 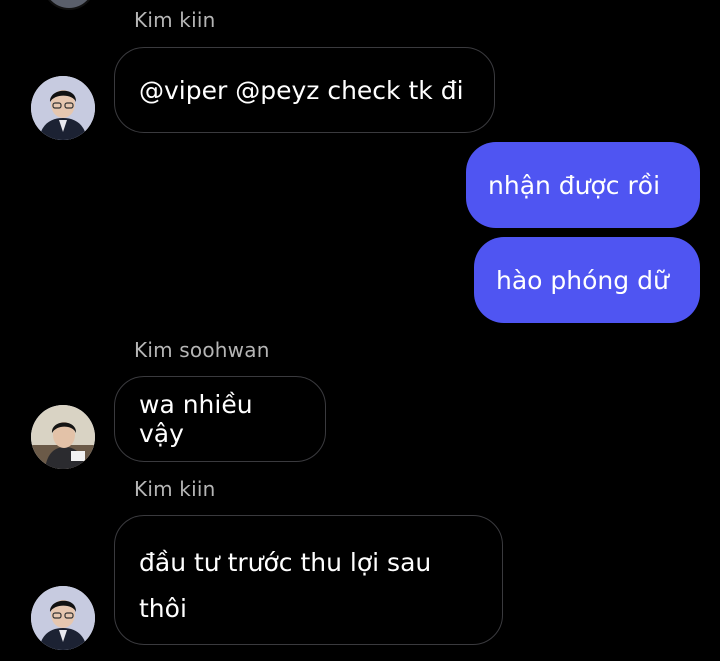 I want to click on message-bubble: @viper @peyz check tk đi, so click(x=304, y=90).